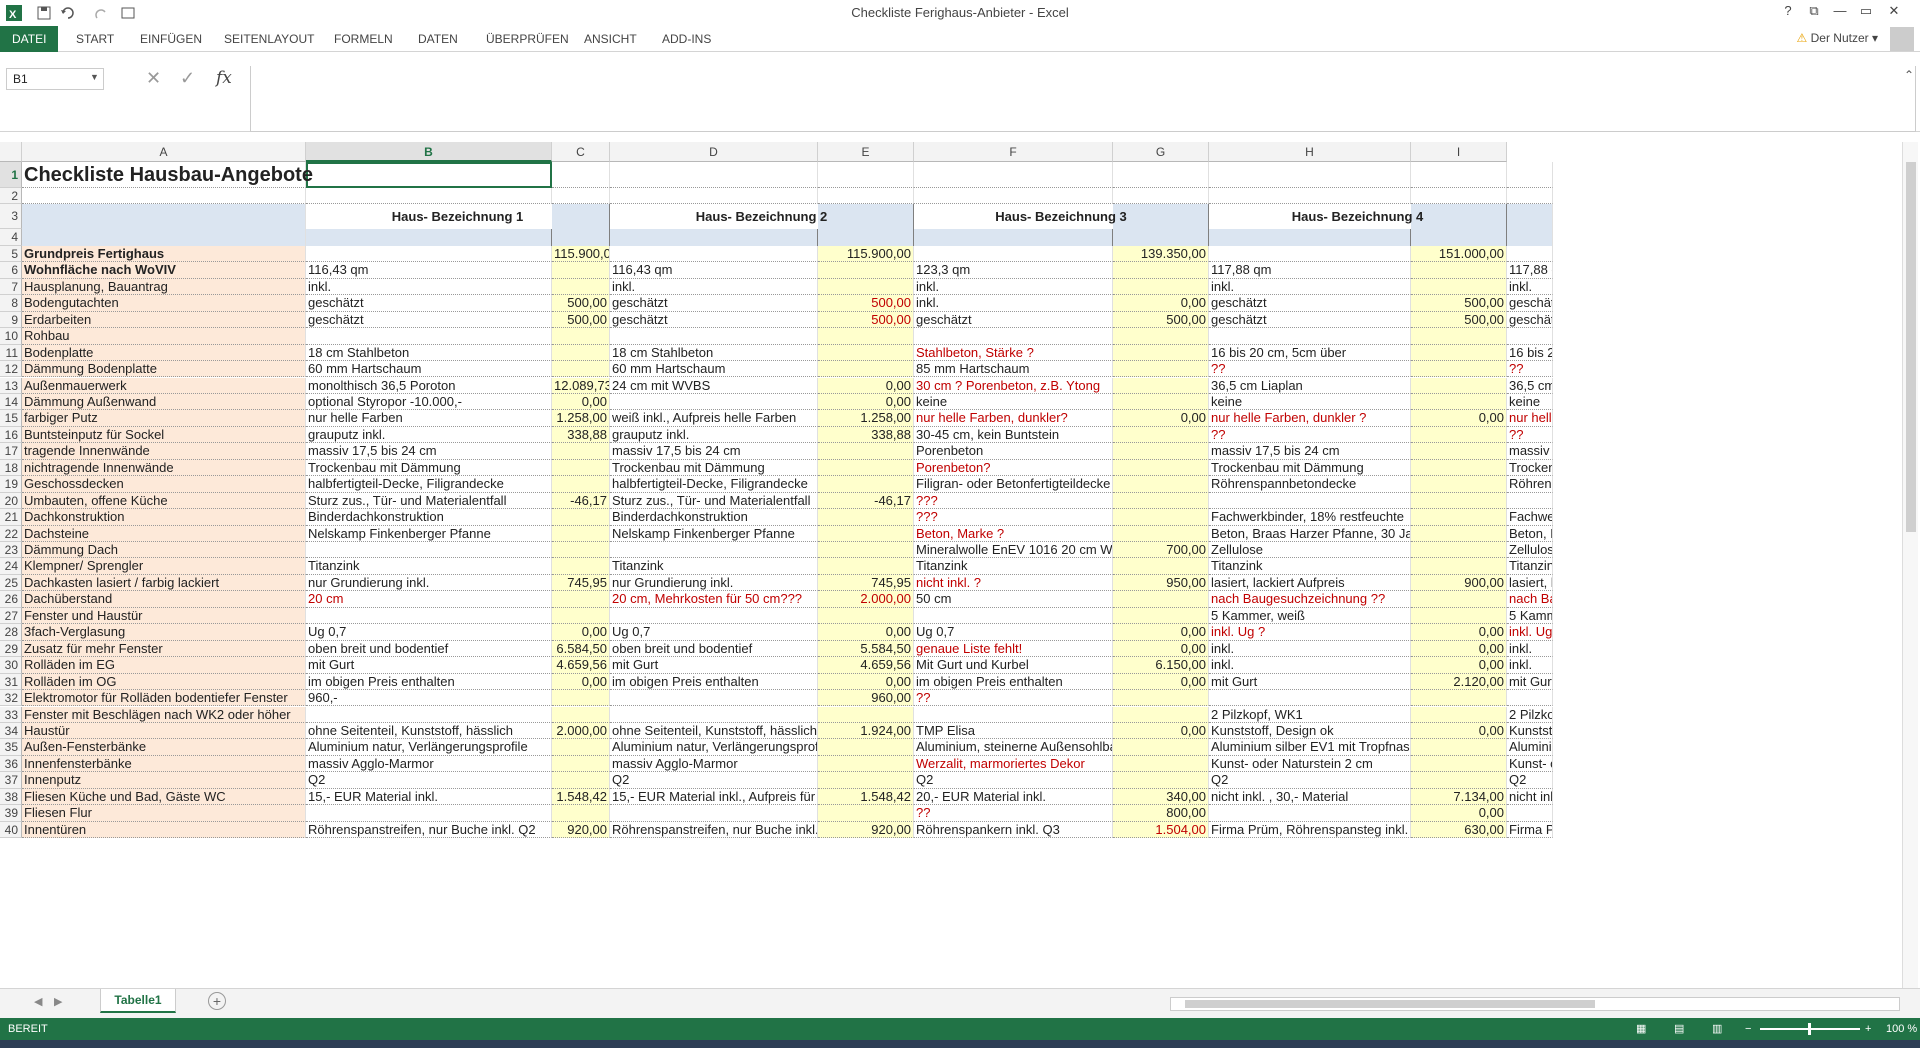 The height and width of the screenshot is (1048, 1920). What do you see at coordinates (1530, 320) in the screenshot?
I see `cell-j9: geschätz` at bounding box center [1530, 320].